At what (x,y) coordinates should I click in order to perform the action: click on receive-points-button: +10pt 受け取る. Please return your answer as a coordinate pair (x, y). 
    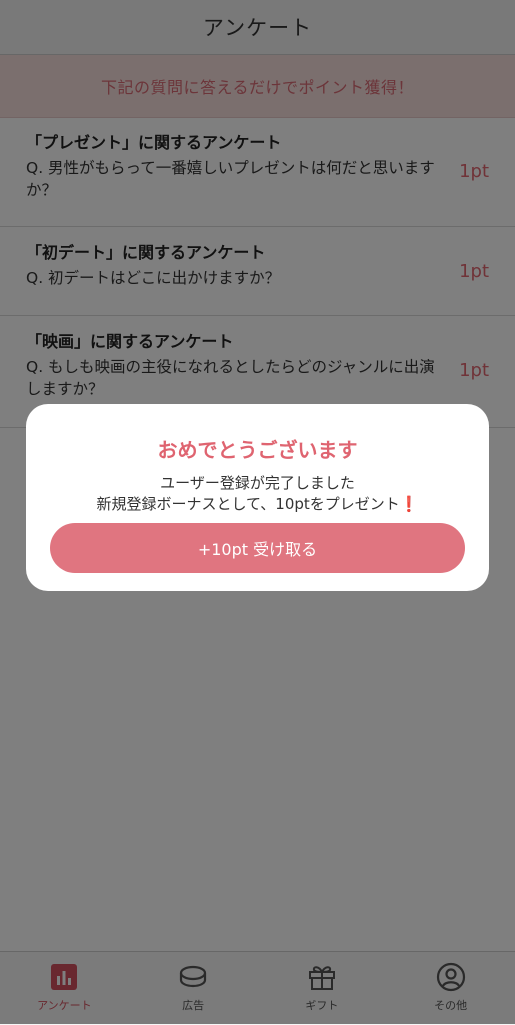
    Looking at the image, I should click on (257, 548).